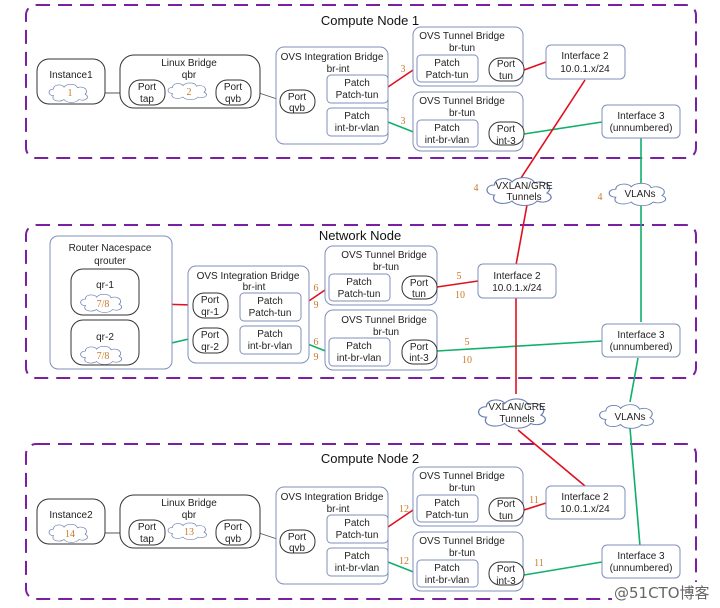 Image resolution: width=720 pixels, height=608 pixels. What do you see at coordinates (270, 301) in the screenshot?
I see `patch-tun-int-net-label: Patch` at bounding box center [270, 301].